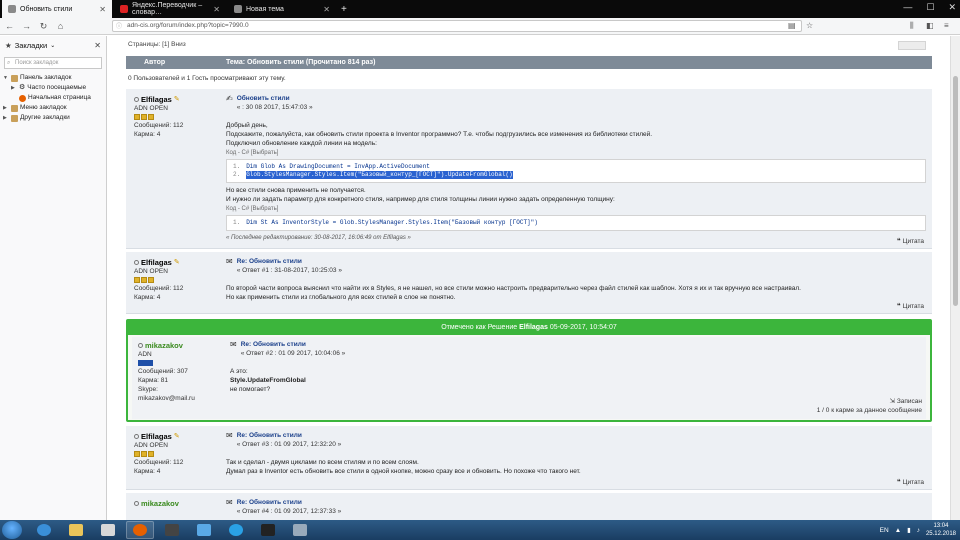  I want to click on app-taskbar-icon, so click(172, 530).